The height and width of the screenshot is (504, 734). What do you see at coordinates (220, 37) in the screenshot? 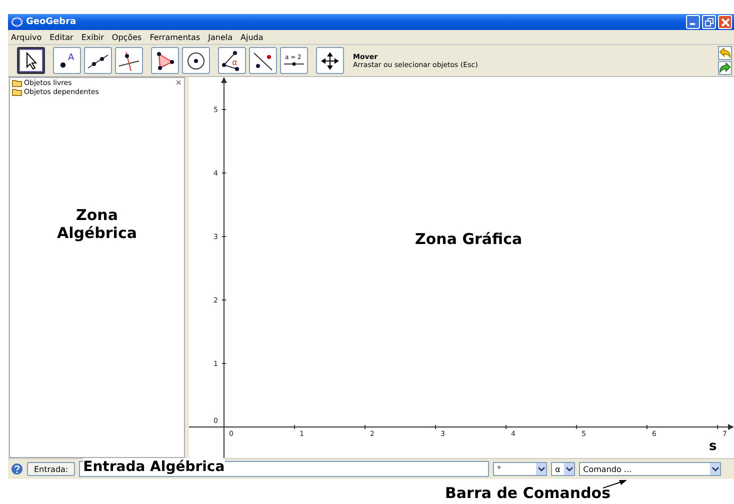
I see `menu-item: Janela` at bounding box center [220, 37].